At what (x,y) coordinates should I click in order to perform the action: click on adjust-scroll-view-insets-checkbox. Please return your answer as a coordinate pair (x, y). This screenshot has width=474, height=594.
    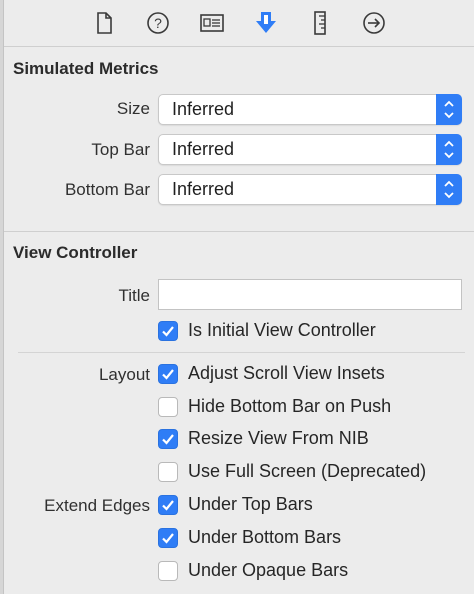
    Looking at the image, I should click on (168, 374).